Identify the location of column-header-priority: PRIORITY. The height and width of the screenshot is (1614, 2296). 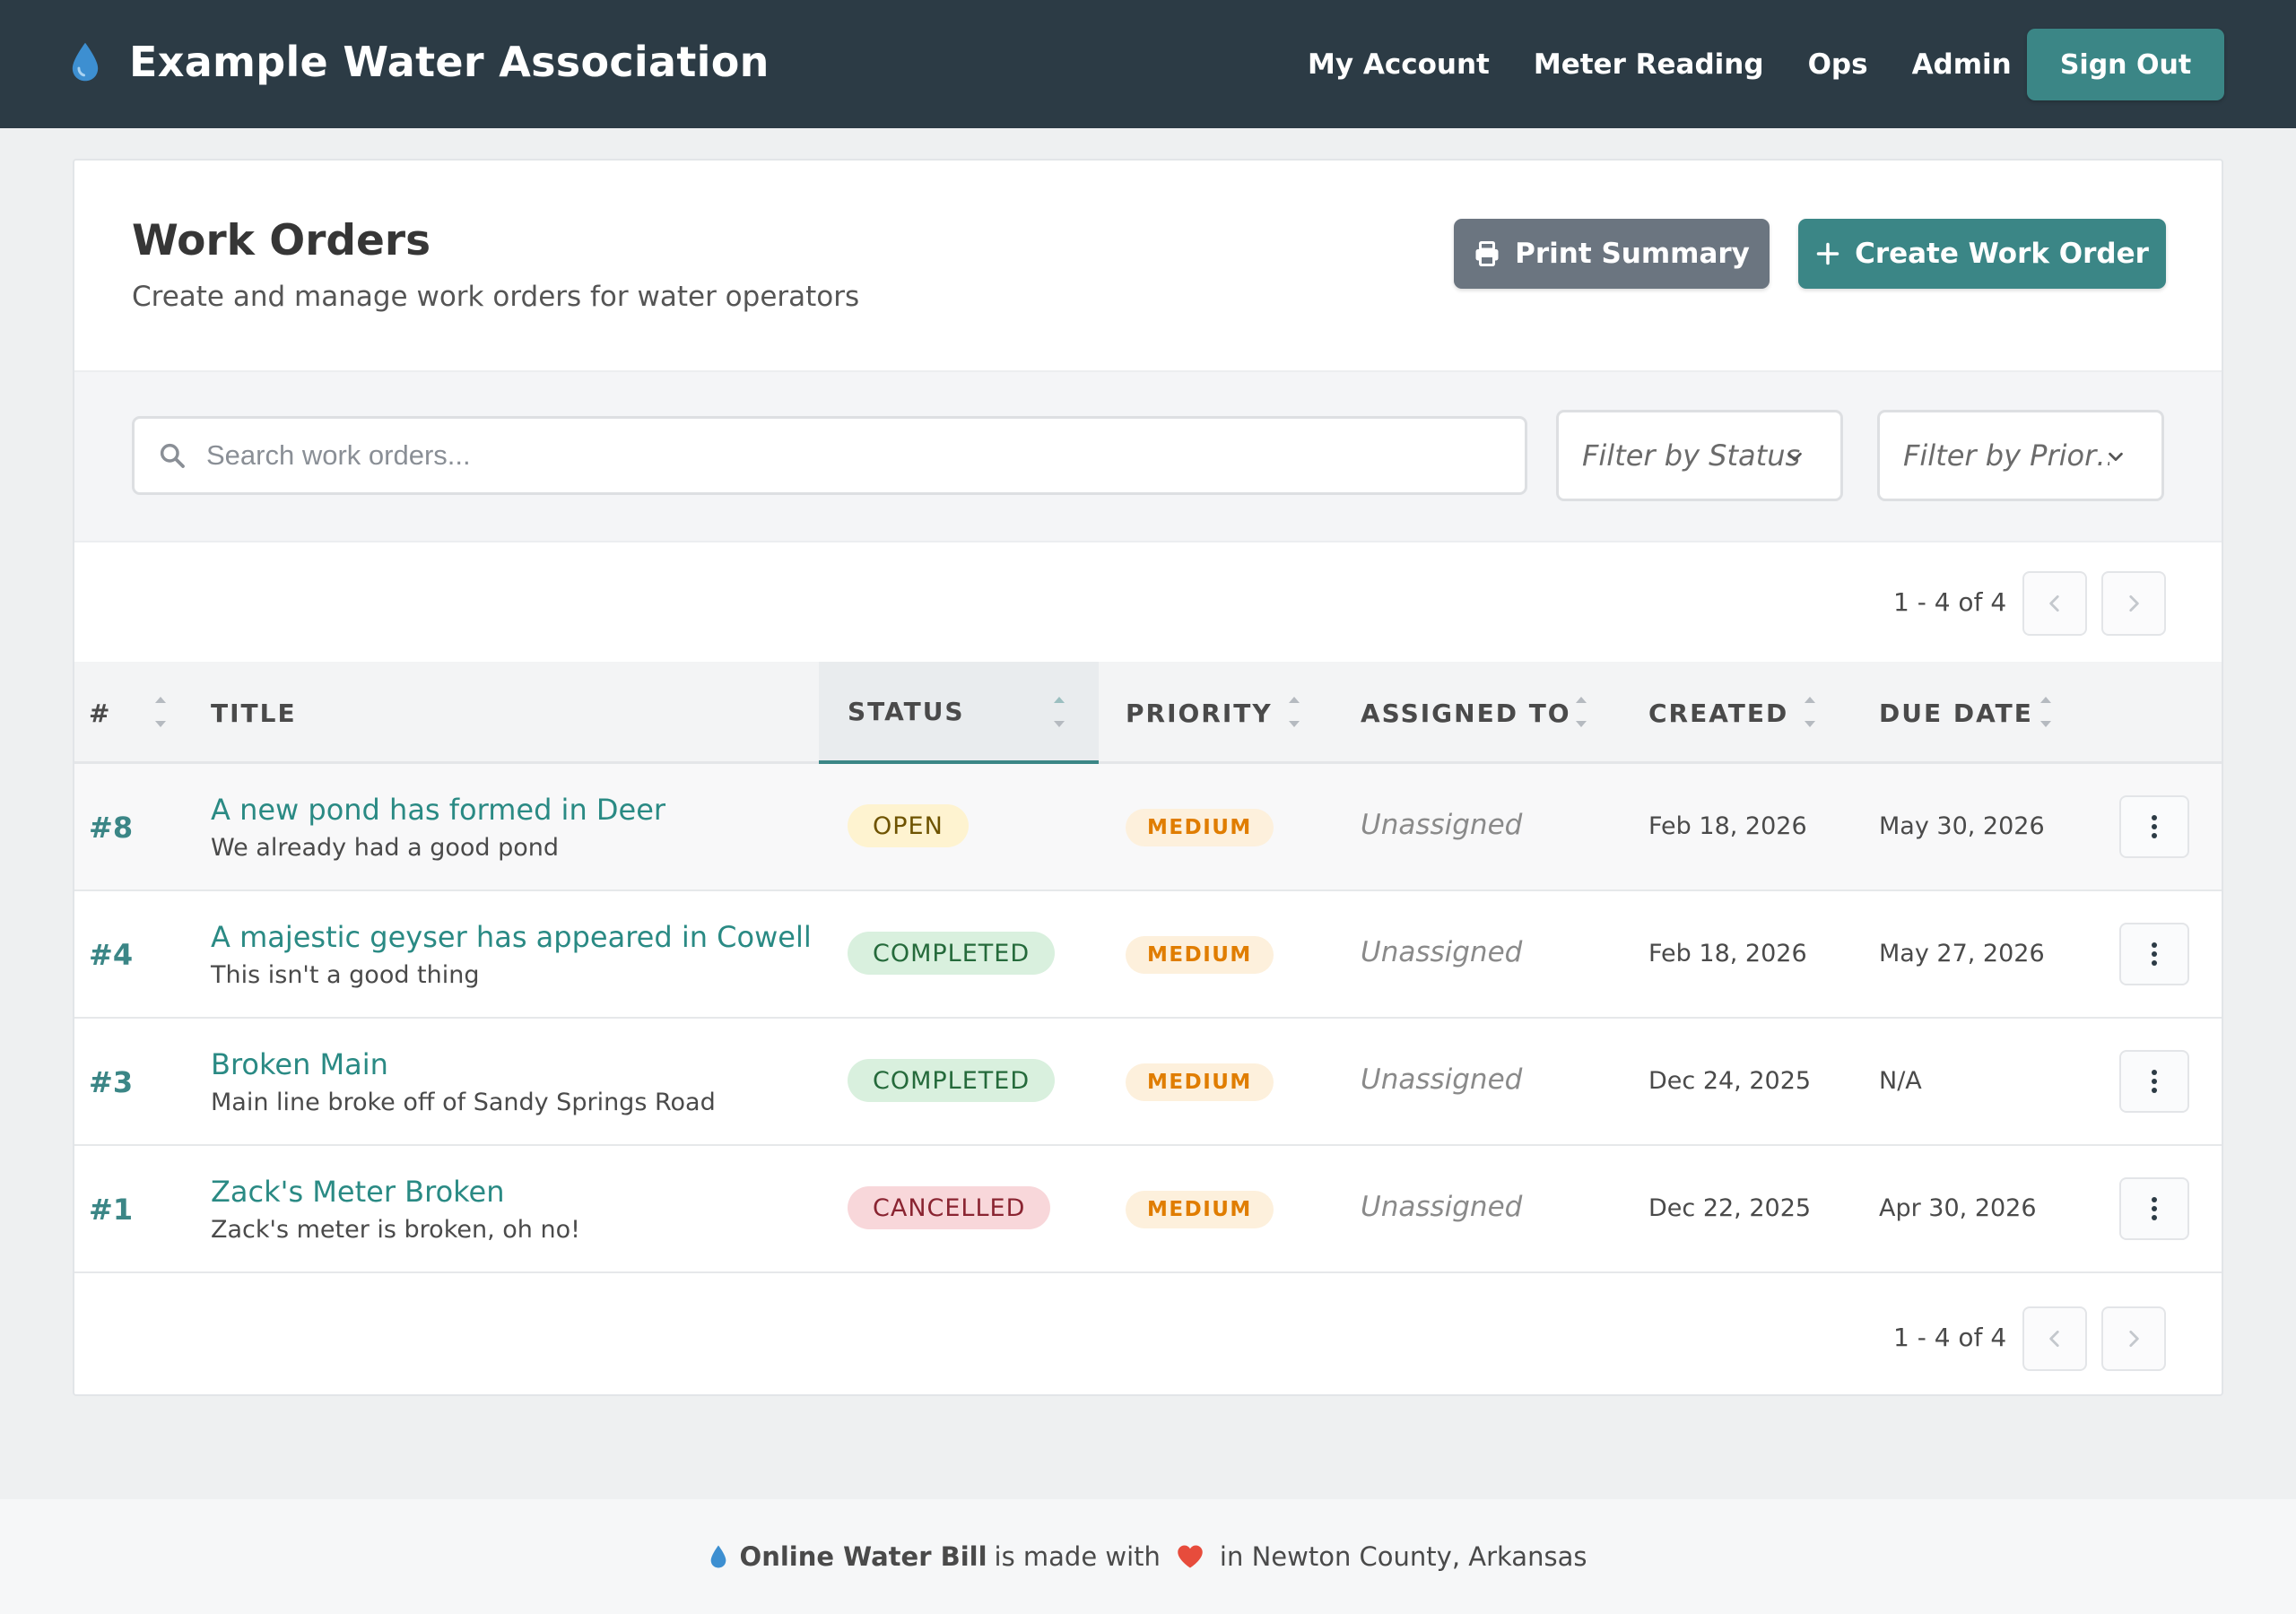
(1233, 713).